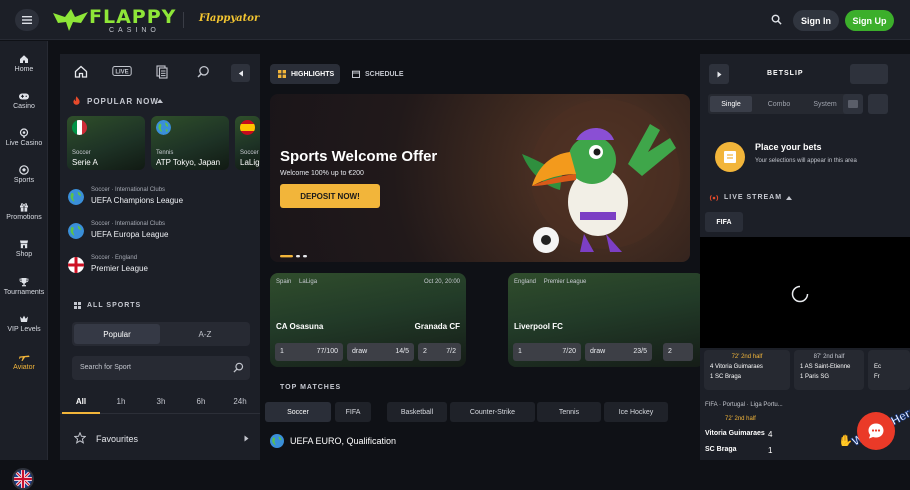 The image size is (910, 490). I want to click on scoreboard-time: 72' 2nd half, so click(740, 419).